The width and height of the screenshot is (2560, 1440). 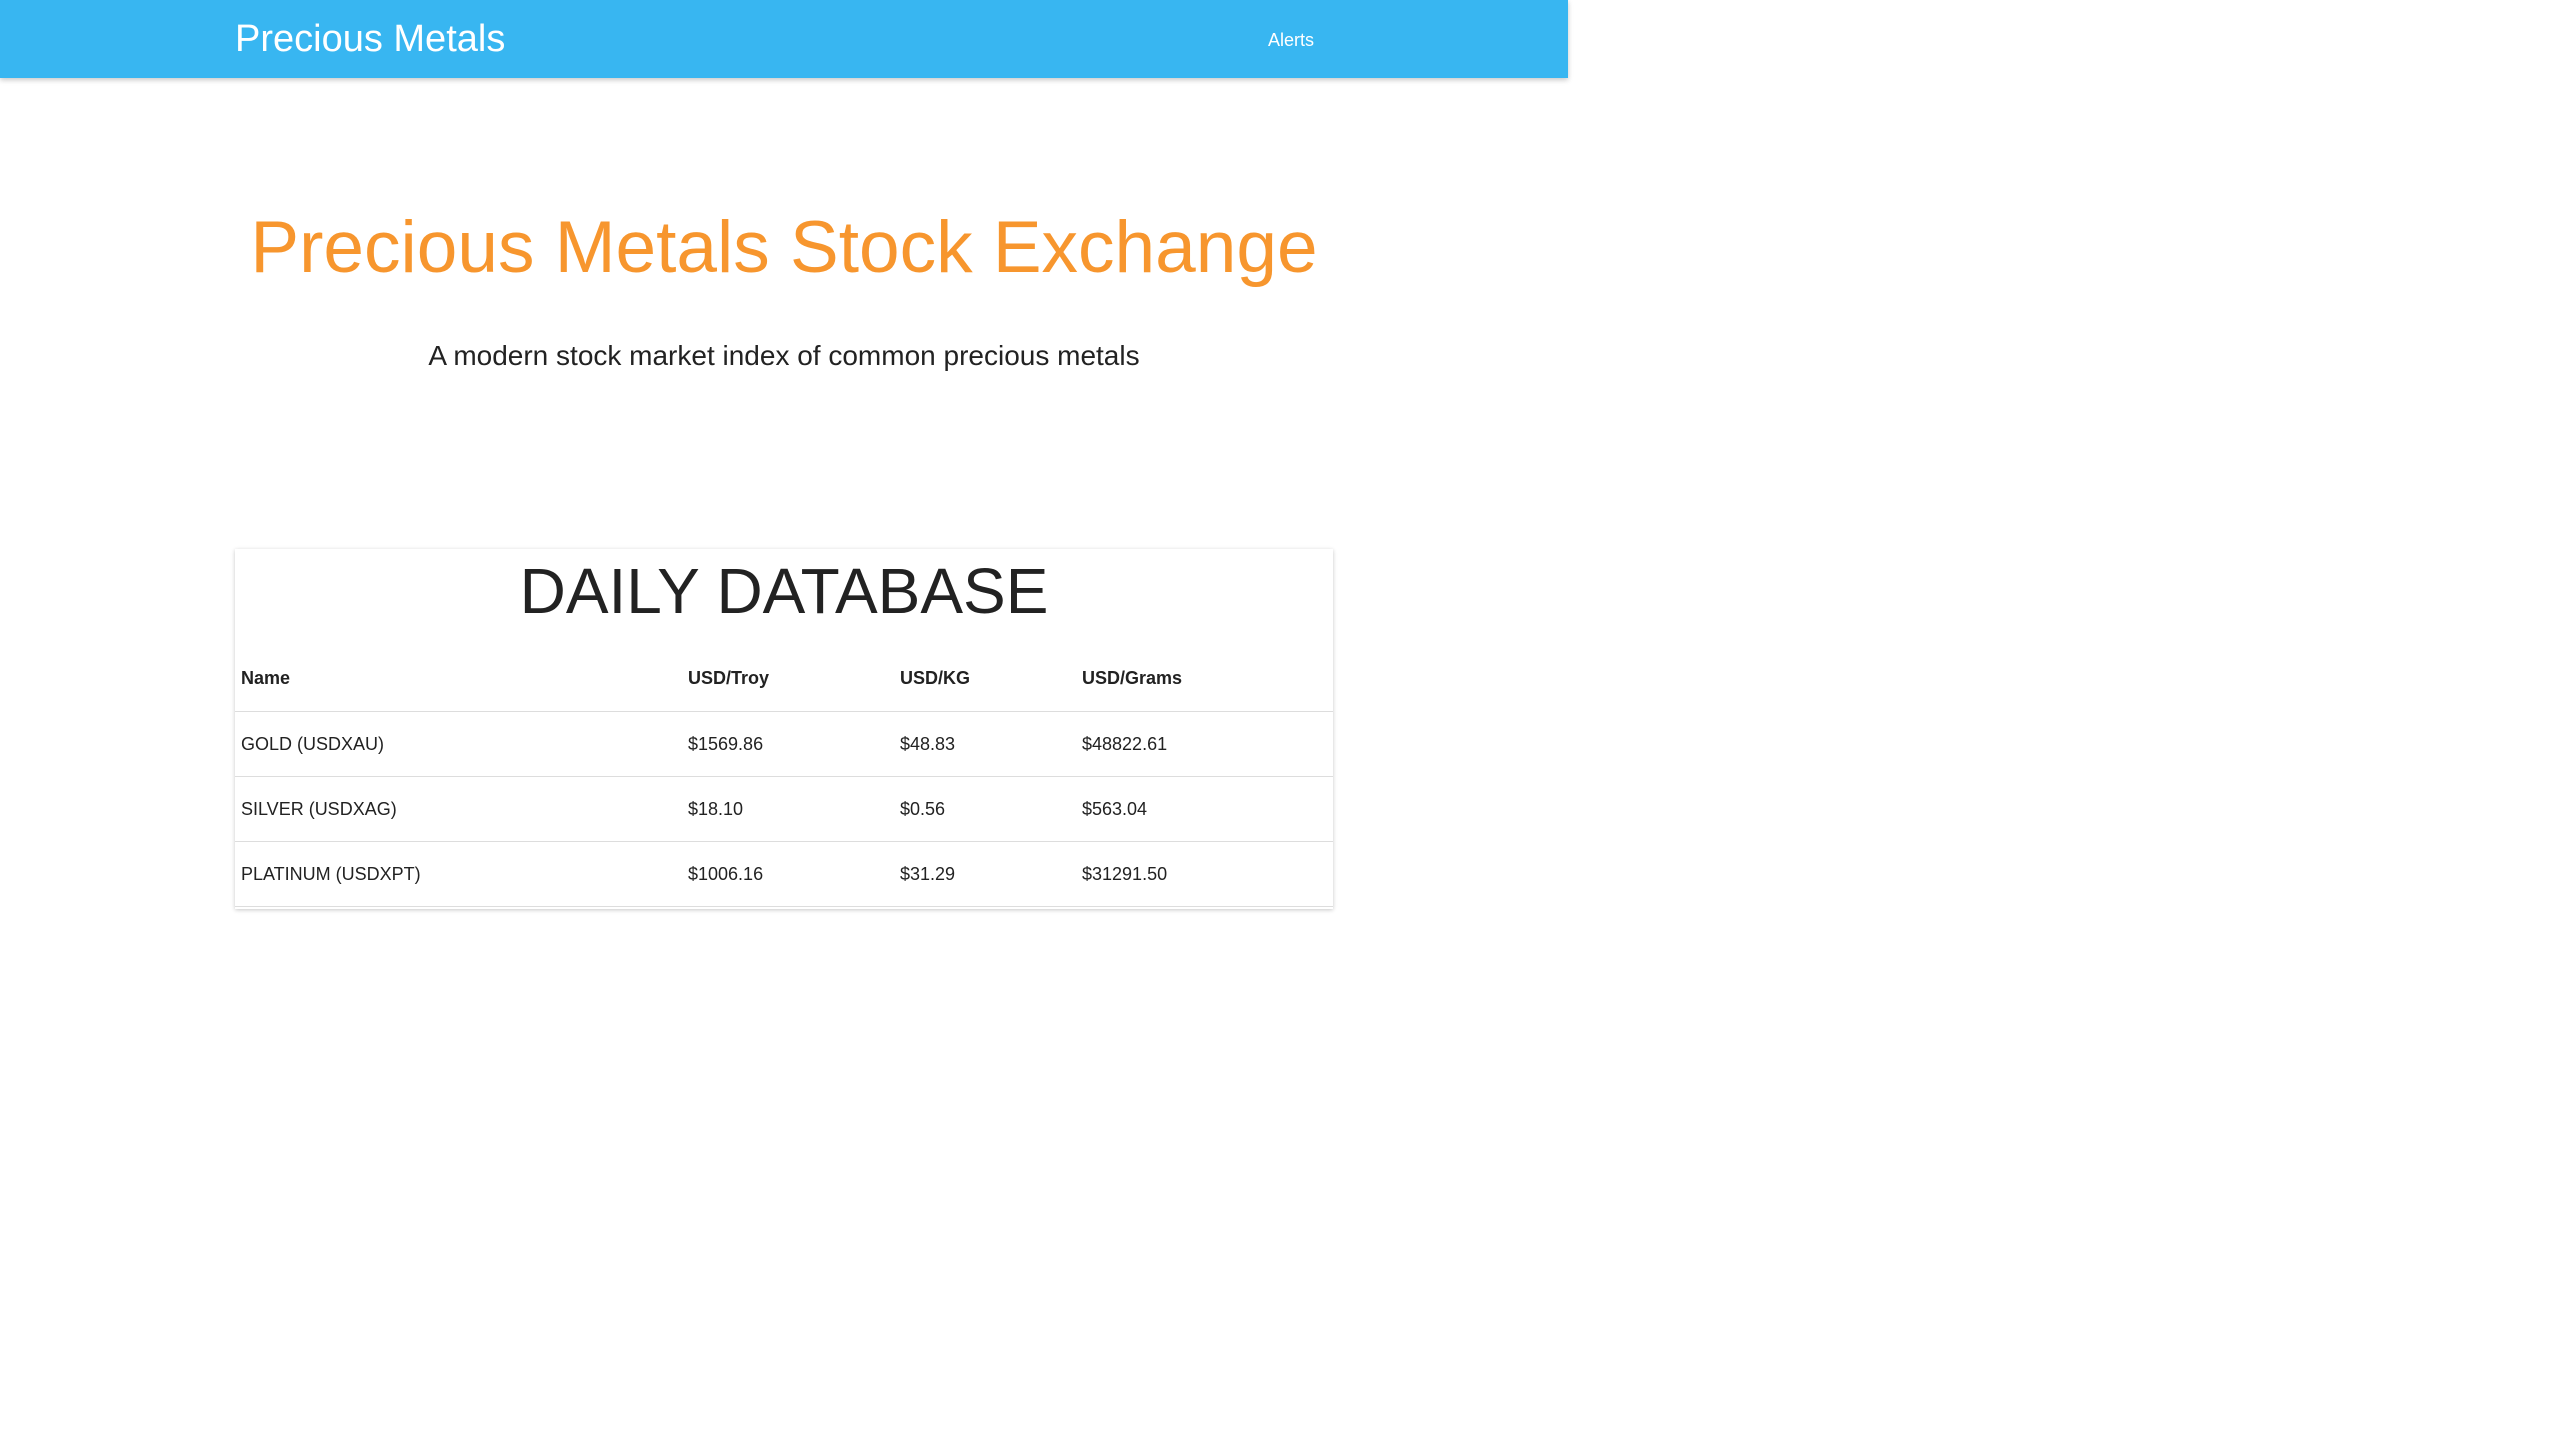 What do you see at coordinates (985, 809) in the screenshot?
I see `cell-usd-kg: $0.56` at bounding box center [985, 809].